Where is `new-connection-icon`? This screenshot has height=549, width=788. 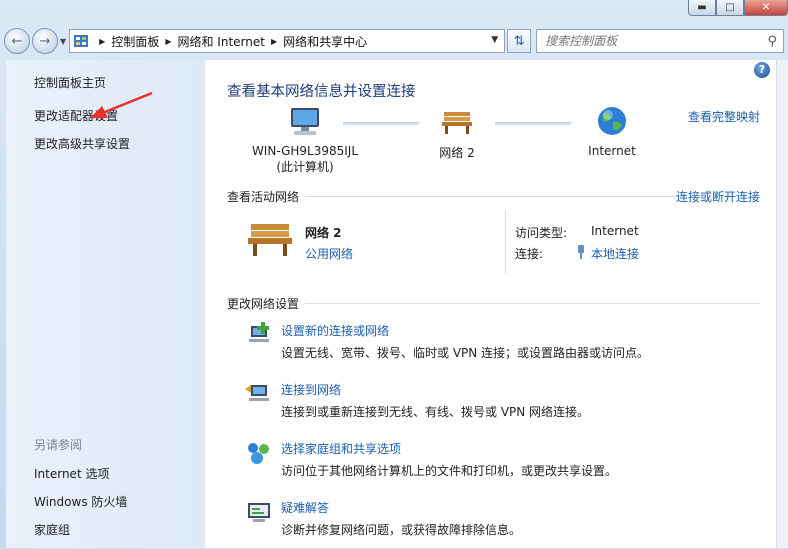
new-connection-icon is located at coordinates (259, 332).